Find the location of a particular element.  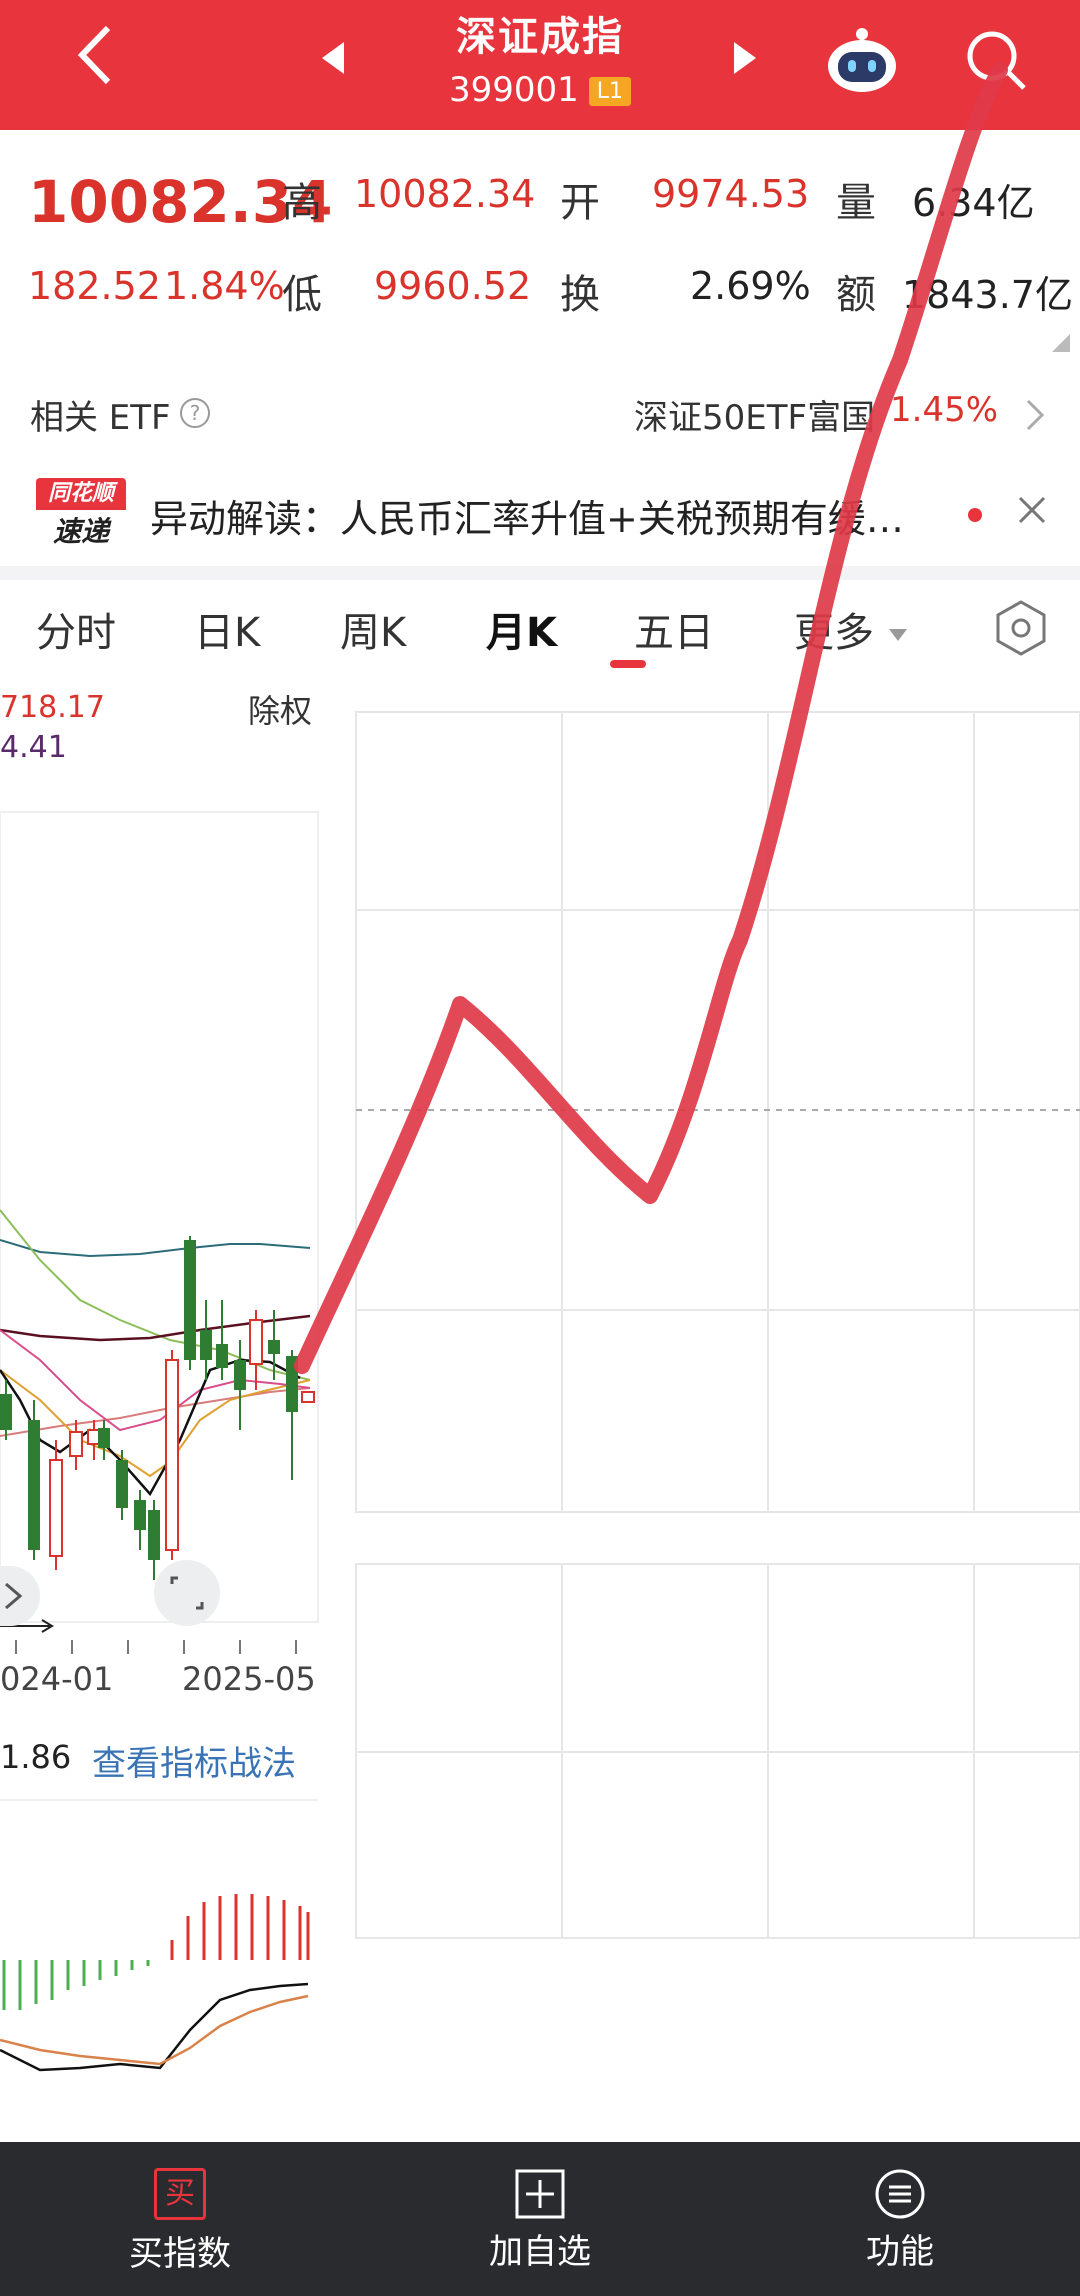

bottom-action-bar: 买 买指数 加自选 功能 is located at coordinates (540, 2219).